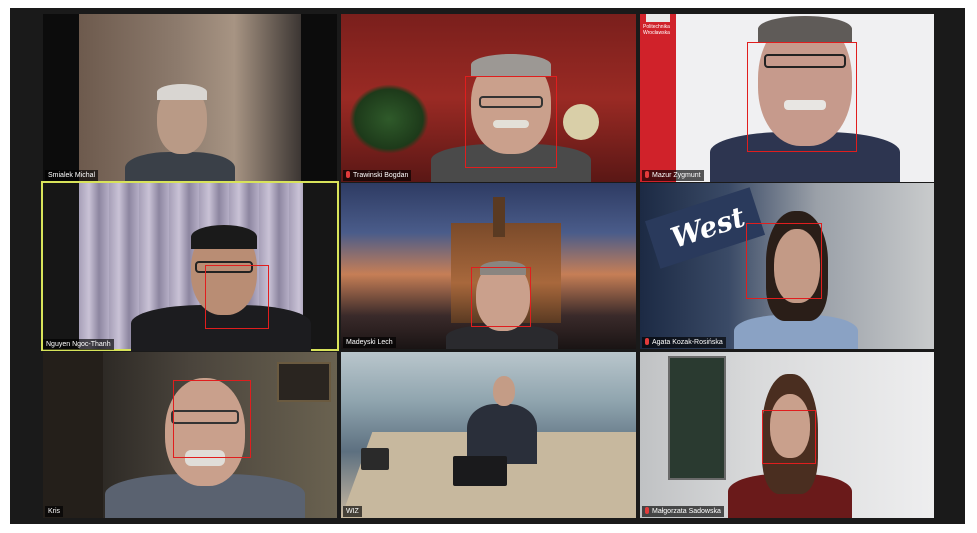  I want to click on university-logo-icon, so click(658, 18).